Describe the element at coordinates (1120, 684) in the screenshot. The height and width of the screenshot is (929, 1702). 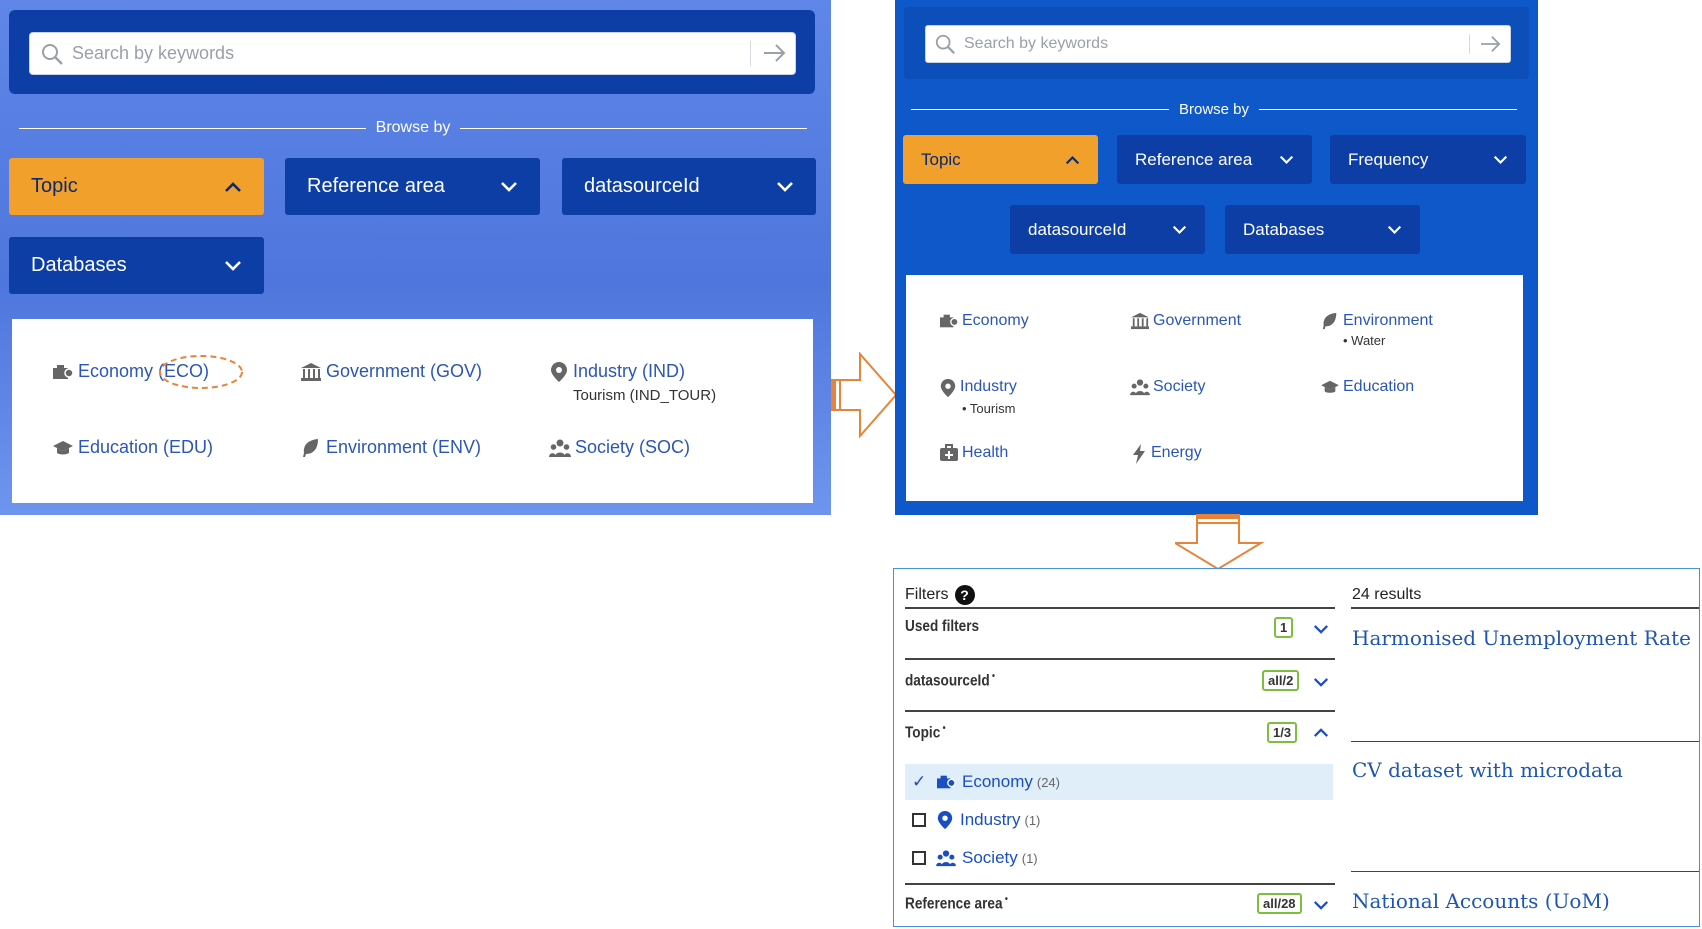
I see `filter-section-datasourceid: datasourceId • all/2` at that location.